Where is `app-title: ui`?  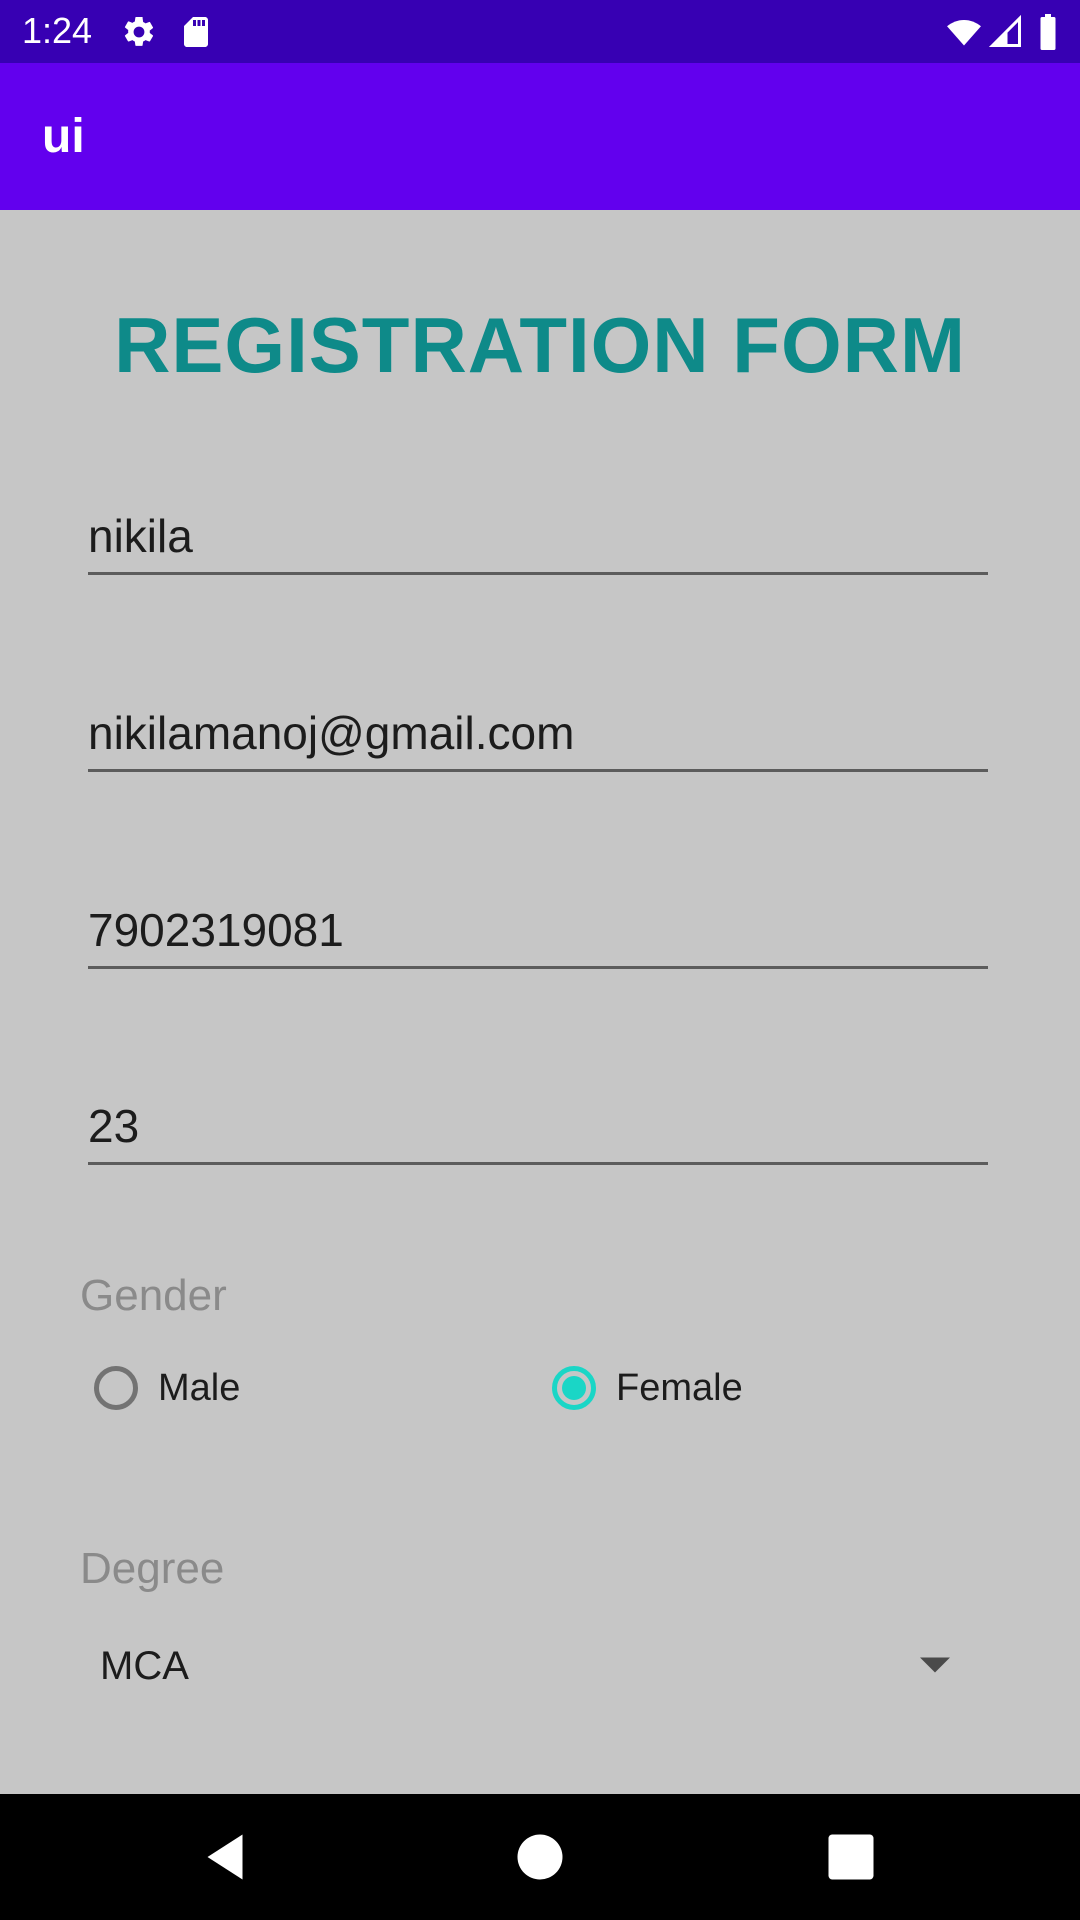 app-title: ui is located at coordinates (63, 136).